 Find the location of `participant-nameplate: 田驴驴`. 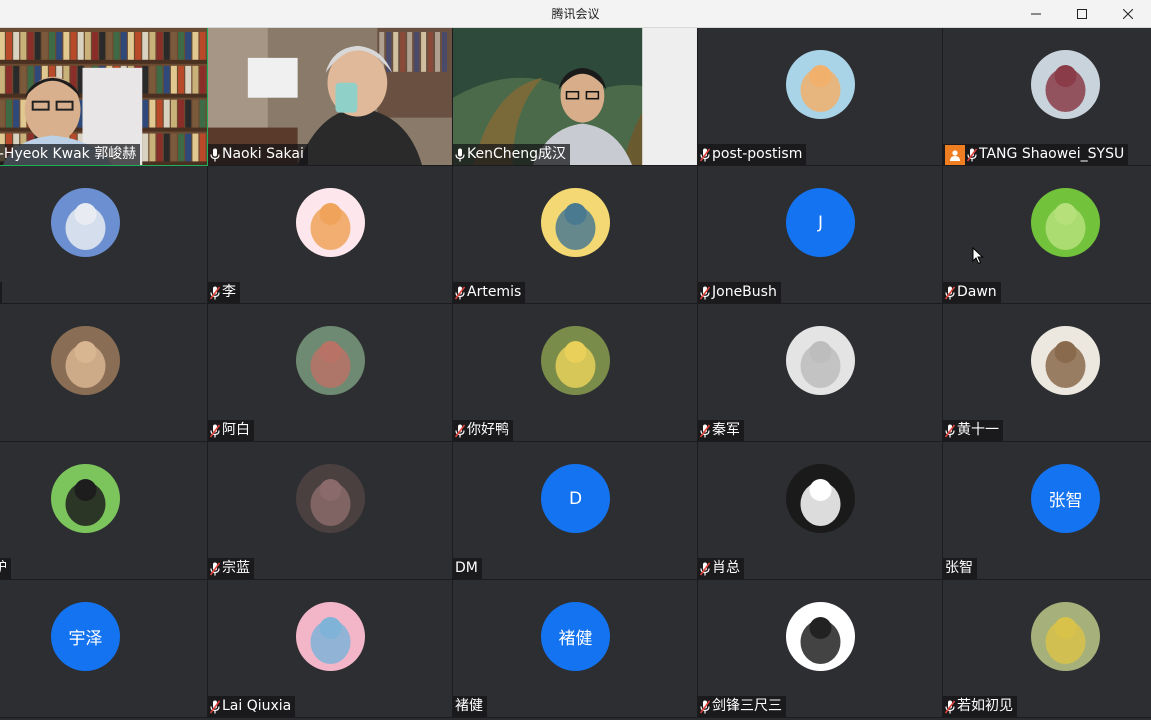

participant-nameplate: 田驴驴 is located at coordinates (5, 568).